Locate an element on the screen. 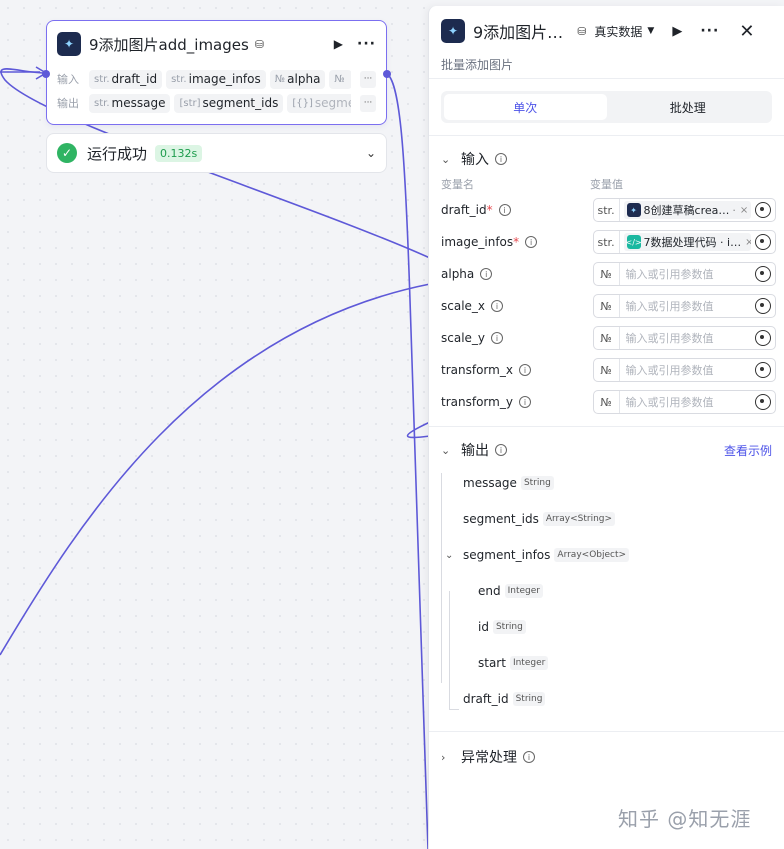 This screenshot has width=784, height=849. param-column-headers: 变量名 变量值 is located at coordinates (606, 184).